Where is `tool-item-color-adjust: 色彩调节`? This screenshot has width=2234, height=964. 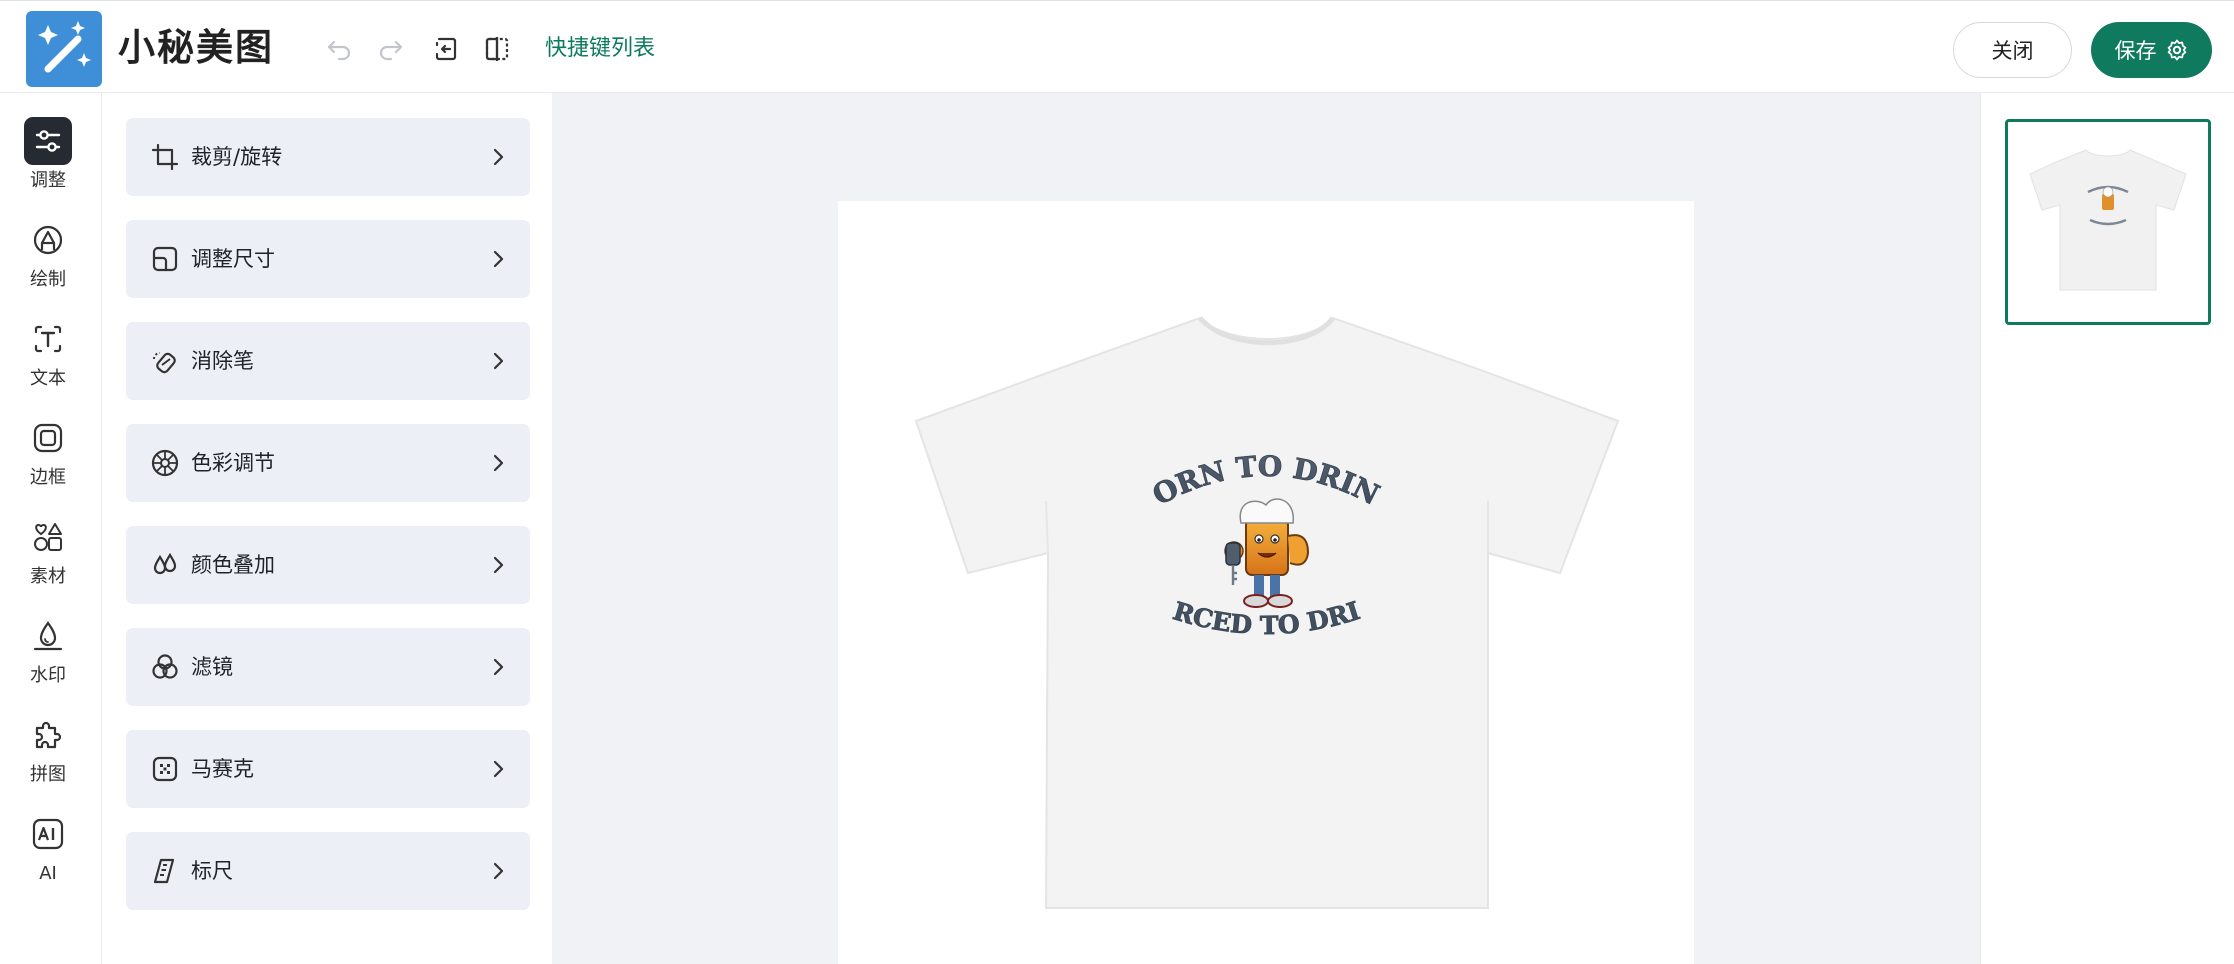
tool-item-color-adjust: 色彩调节 is located at coordinates (328, 463).